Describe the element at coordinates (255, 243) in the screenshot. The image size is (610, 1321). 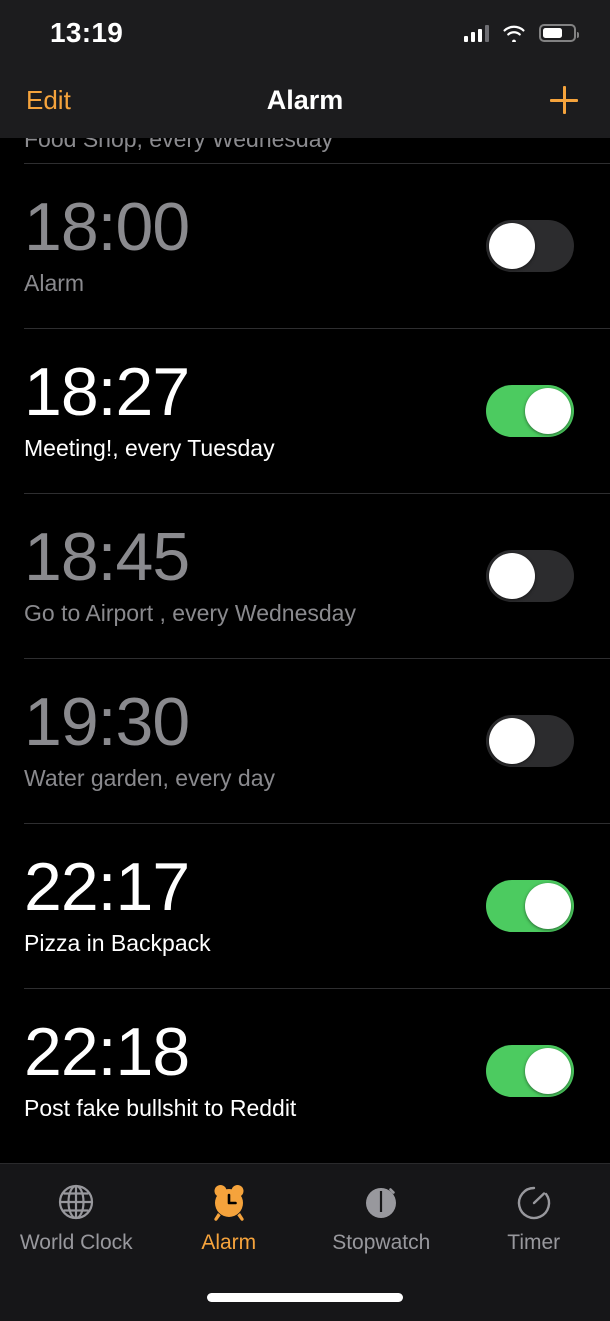
I see `alarm-text-group: 18:00 Alarm` at that location.